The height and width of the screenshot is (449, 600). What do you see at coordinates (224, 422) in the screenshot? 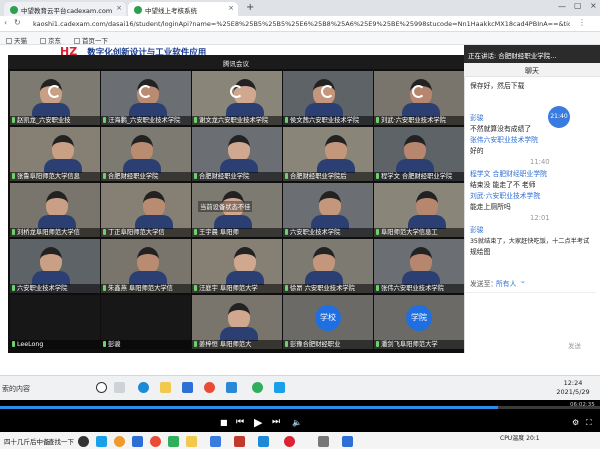
I see `stop-icon: ■` at bounding box center [224, 422].